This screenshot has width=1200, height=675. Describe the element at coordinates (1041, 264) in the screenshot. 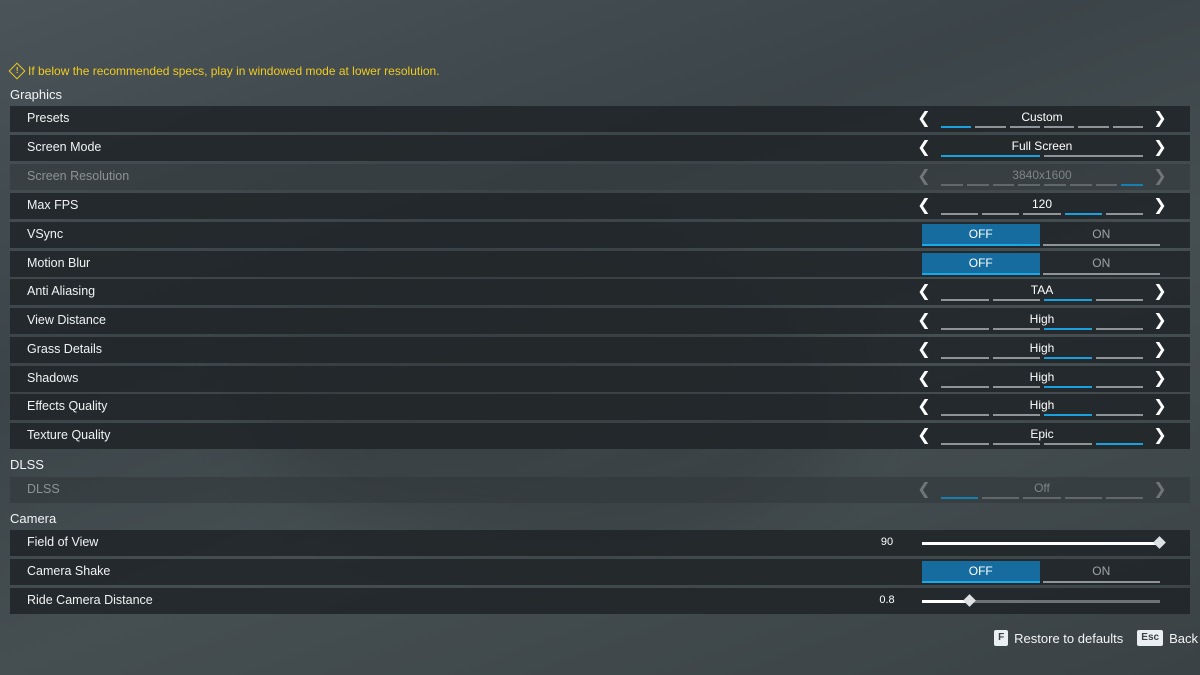

I see `toggle-group: OFF ON` at that location.